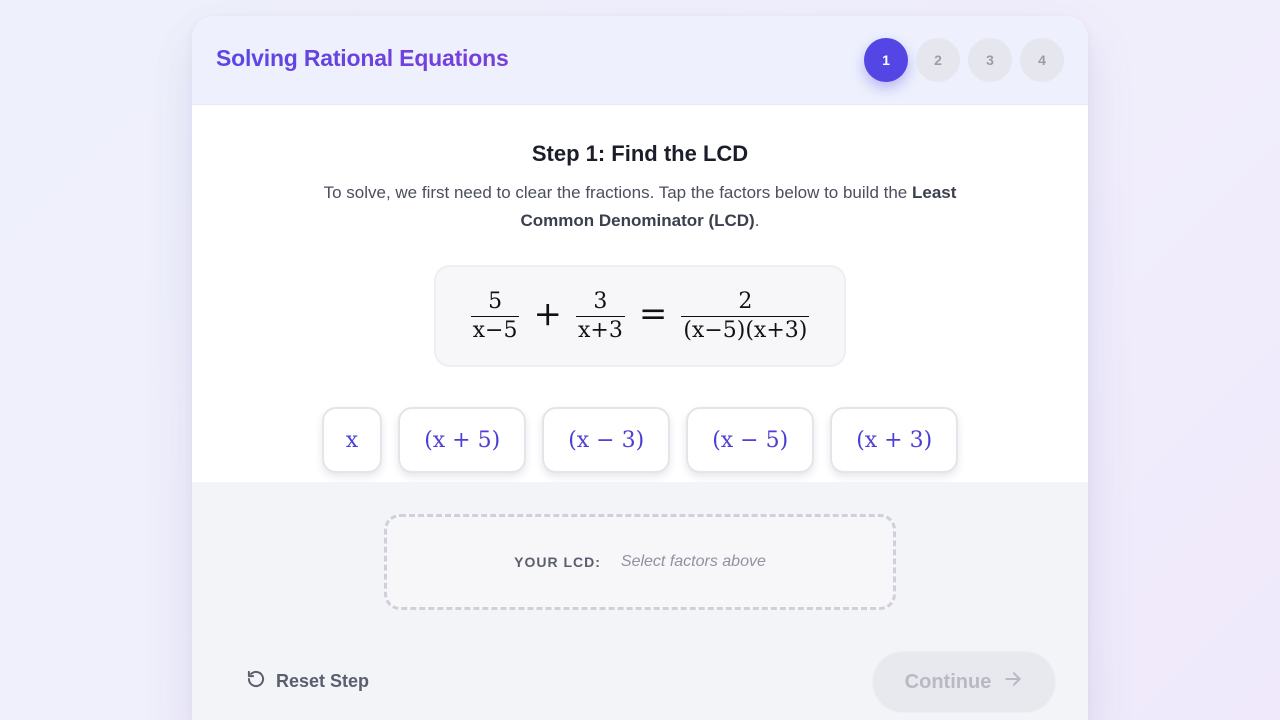 The width and height of the screenshot is (1280, 720). I want to click on equals-sign: =, so click(653, 314).